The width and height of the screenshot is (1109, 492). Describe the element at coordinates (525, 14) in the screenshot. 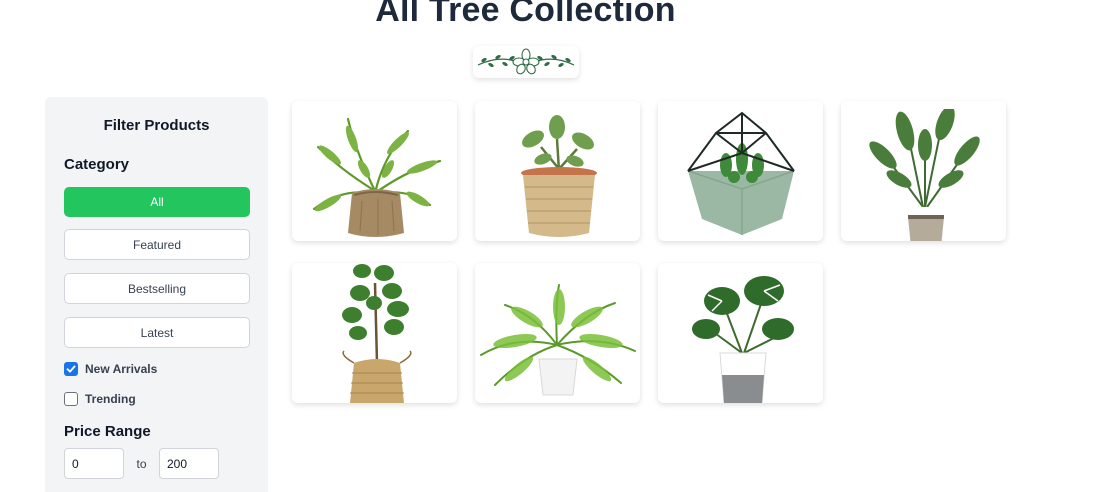

I see `page-title: All Tree Collection` at that location.